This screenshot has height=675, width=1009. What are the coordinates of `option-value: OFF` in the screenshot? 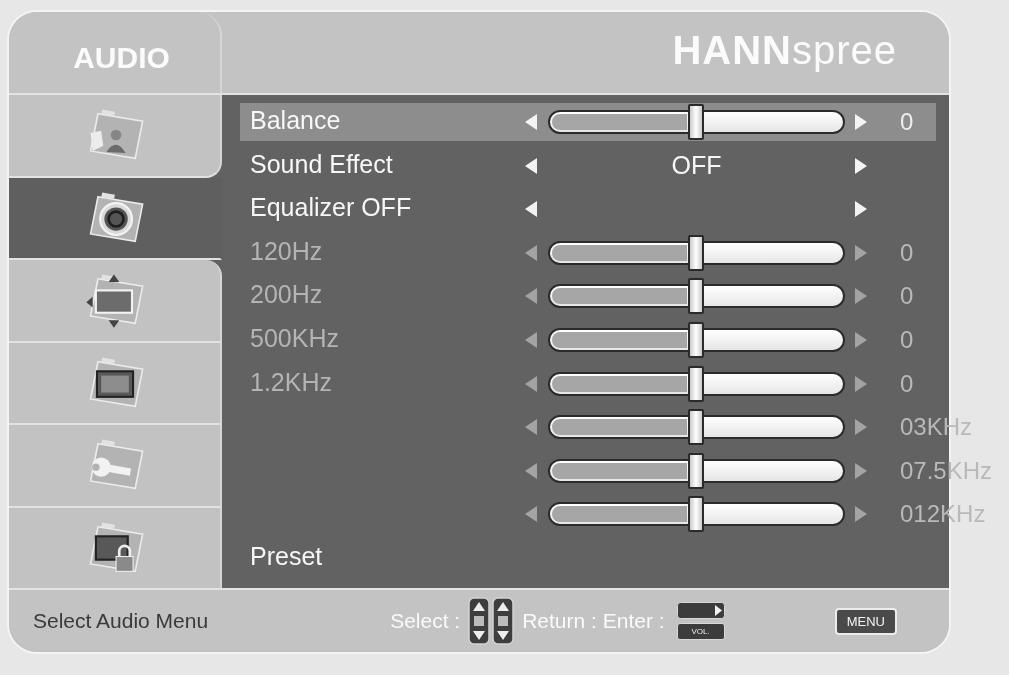 It's located at (696, 166).